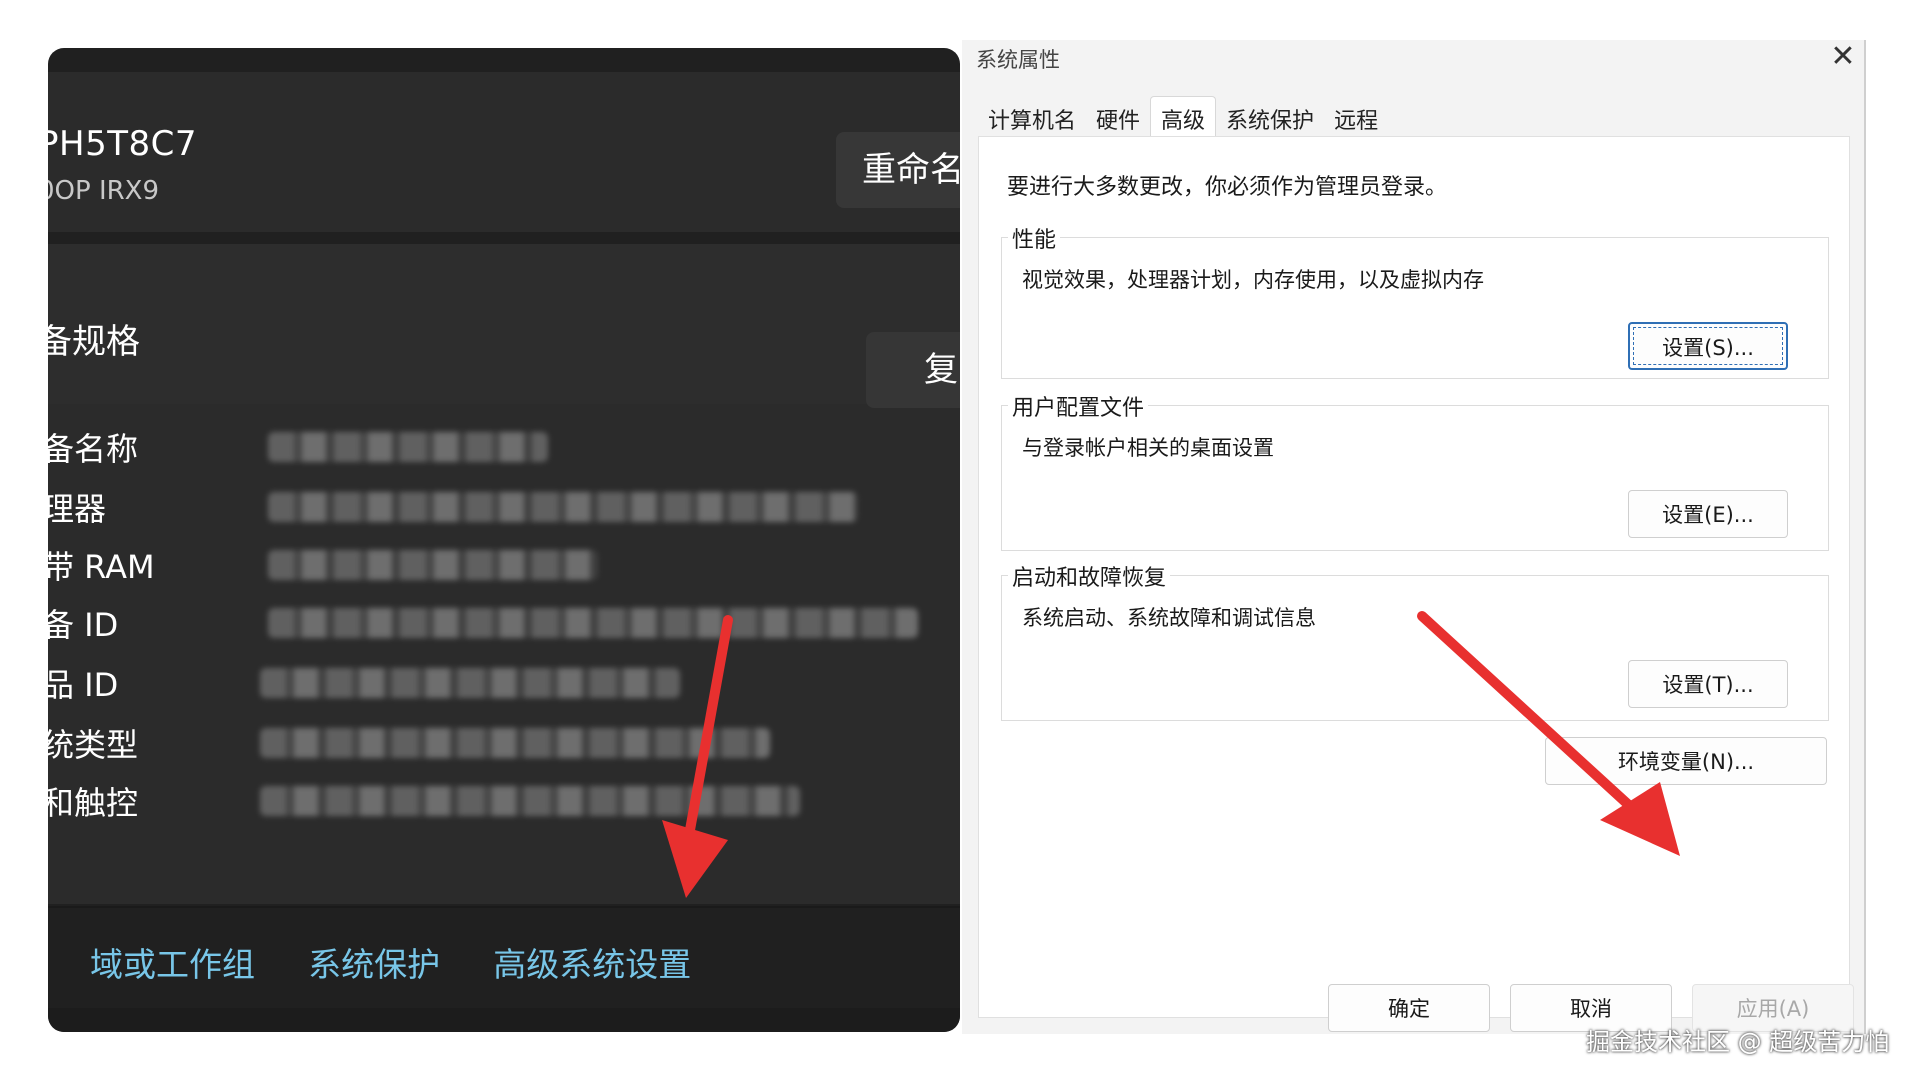  I want to click on spec-label: 备名称, so click(93, 449).